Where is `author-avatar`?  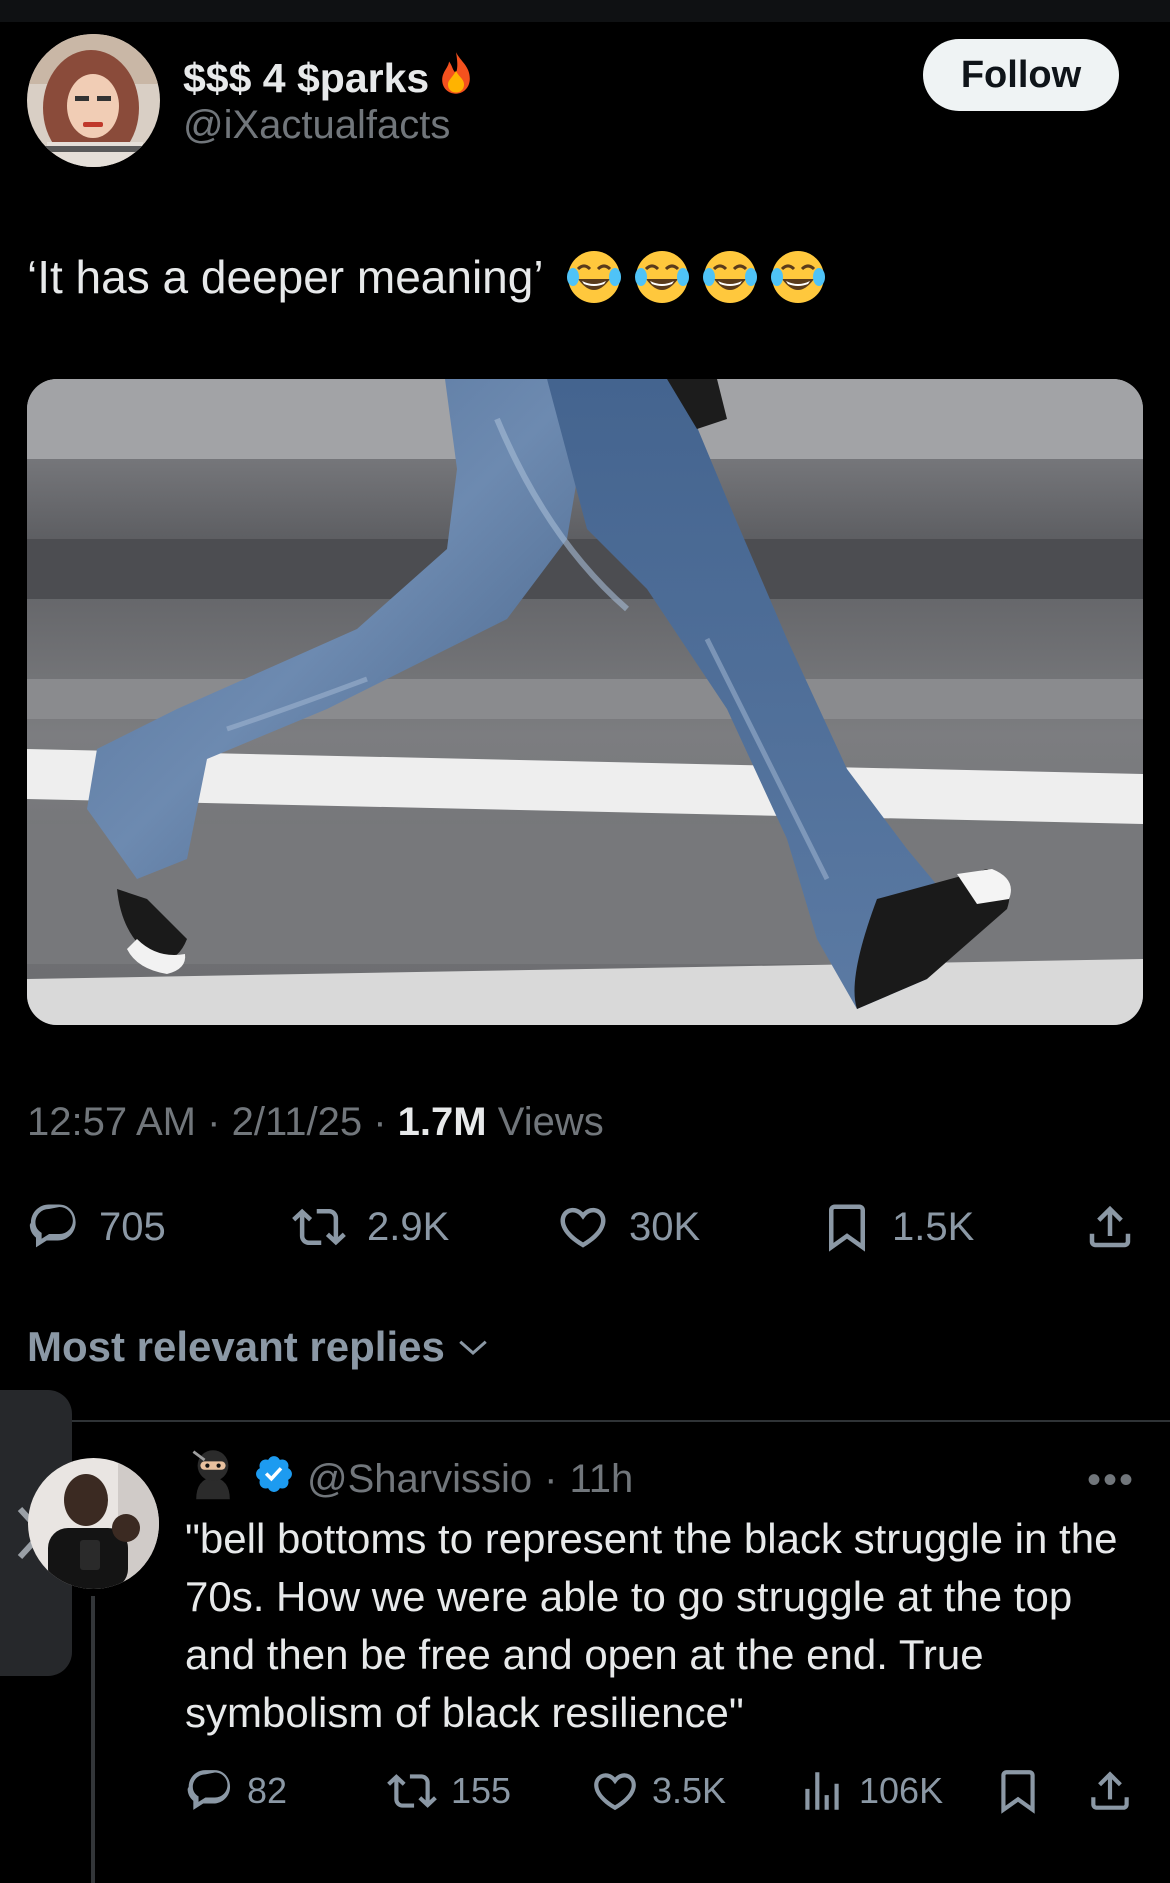
author-avatar is located at coordinates (93, 100).